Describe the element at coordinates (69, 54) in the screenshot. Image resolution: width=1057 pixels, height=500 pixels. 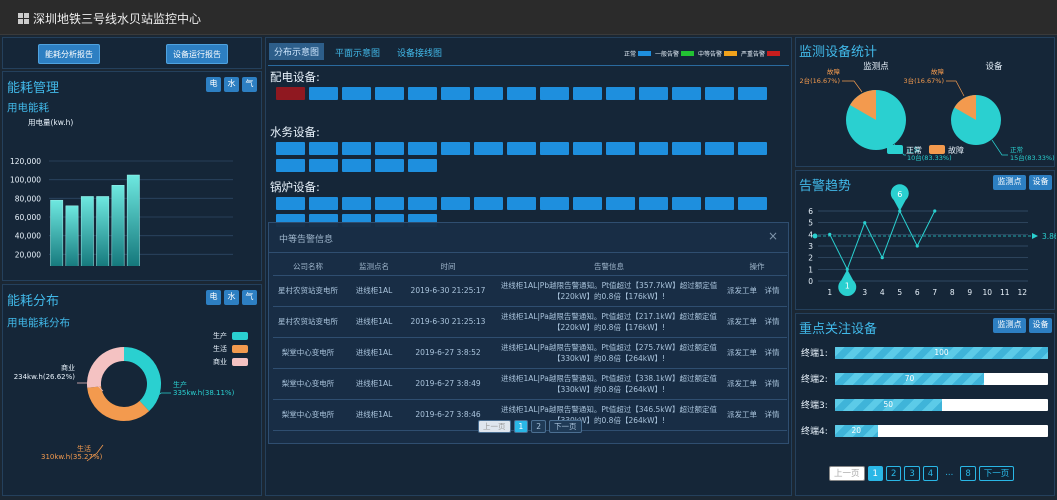
I see `energy-report-button: 能耗分析报告` at that location.